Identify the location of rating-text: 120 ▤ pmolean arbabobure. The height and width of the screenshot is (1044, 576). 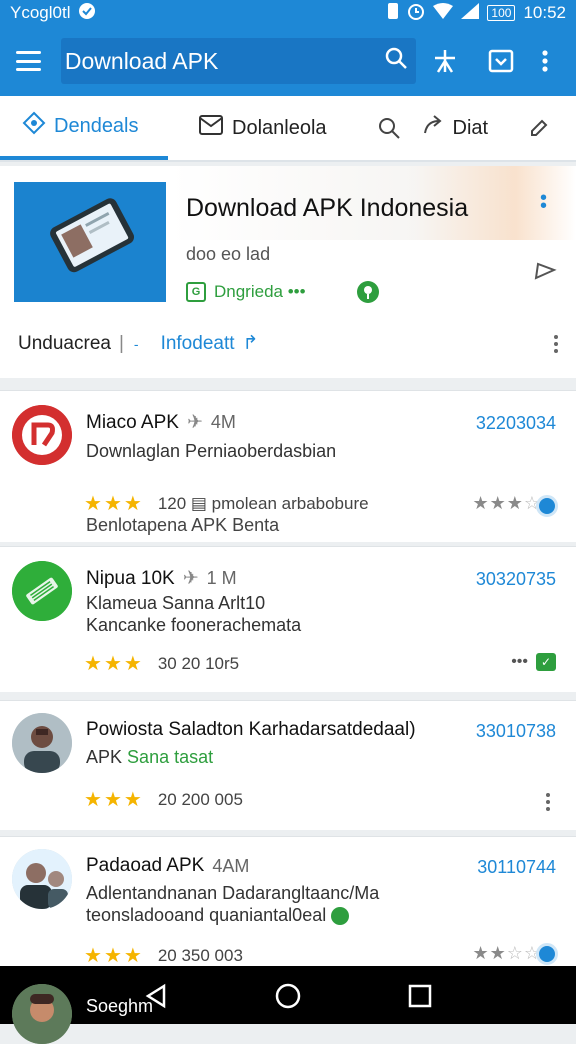
(263, 503).